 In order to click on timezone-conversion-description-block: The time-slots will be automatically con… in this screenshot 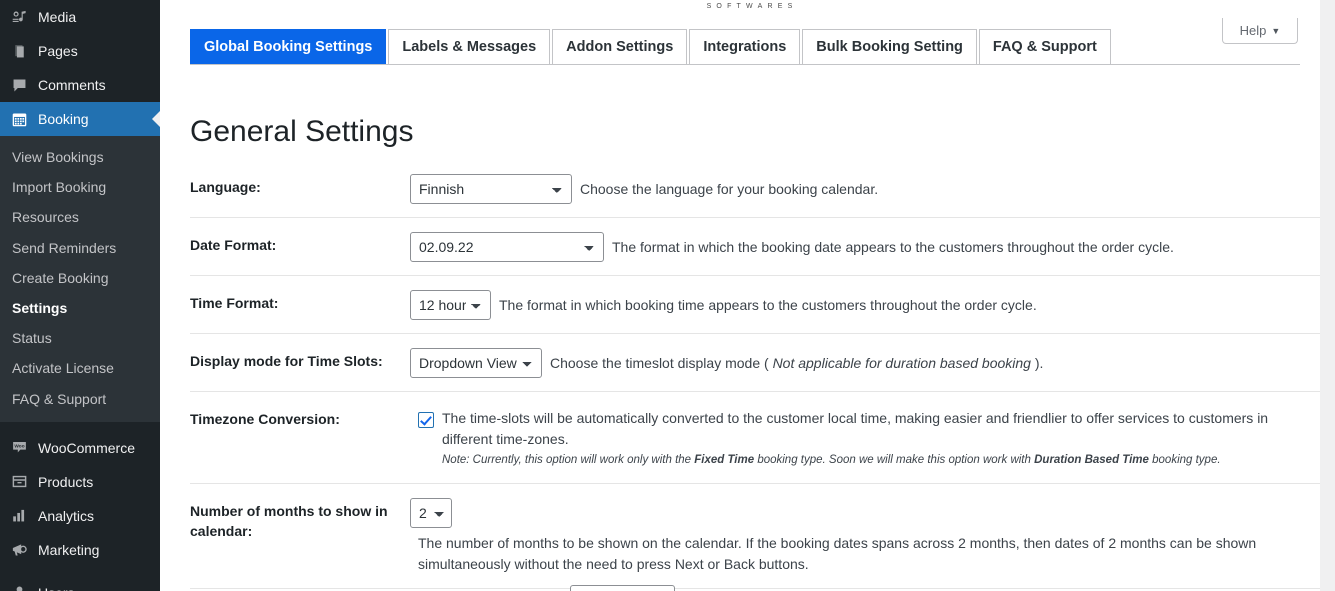, I will do `click(874, 438)`.